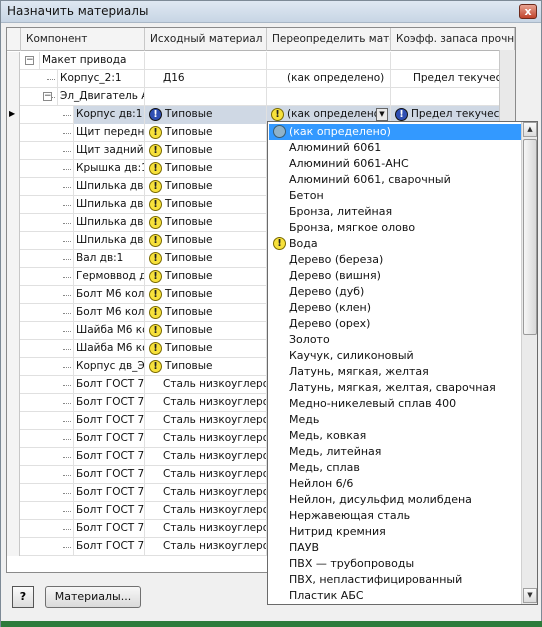 The width and height of the screenshot is (542, 627). What do you see at coordinates (109, 133) in the screenshot?
I see `component-name: Щит передни` at bounding box center [109, 133].